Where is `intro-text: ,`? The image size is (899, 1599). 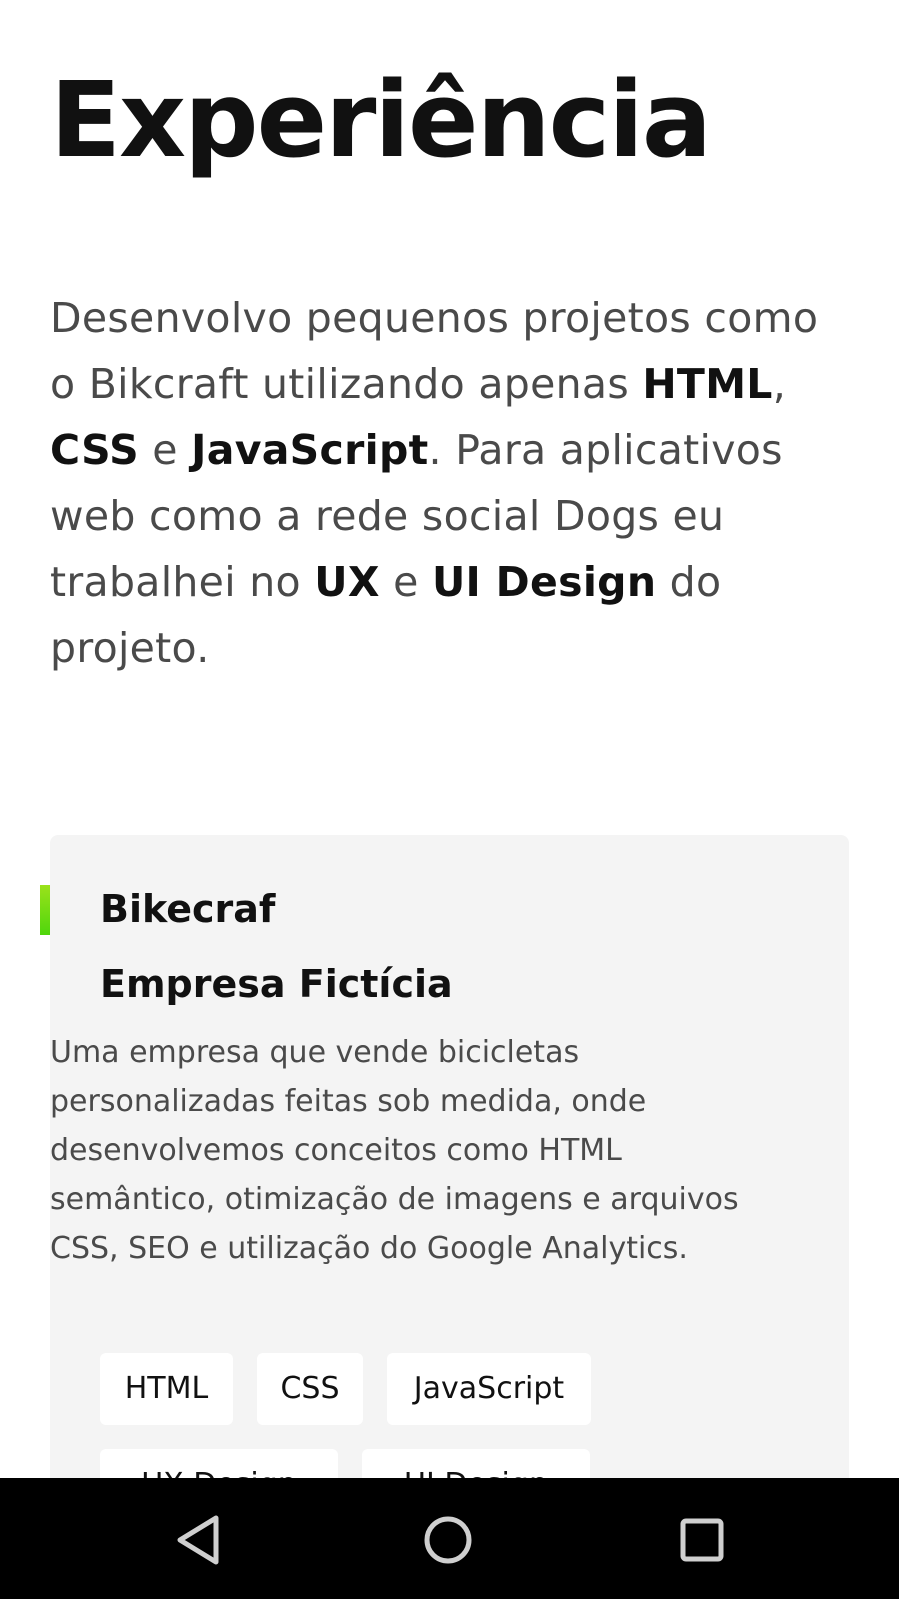
intro-text: , is located at coordinates (779, 384).